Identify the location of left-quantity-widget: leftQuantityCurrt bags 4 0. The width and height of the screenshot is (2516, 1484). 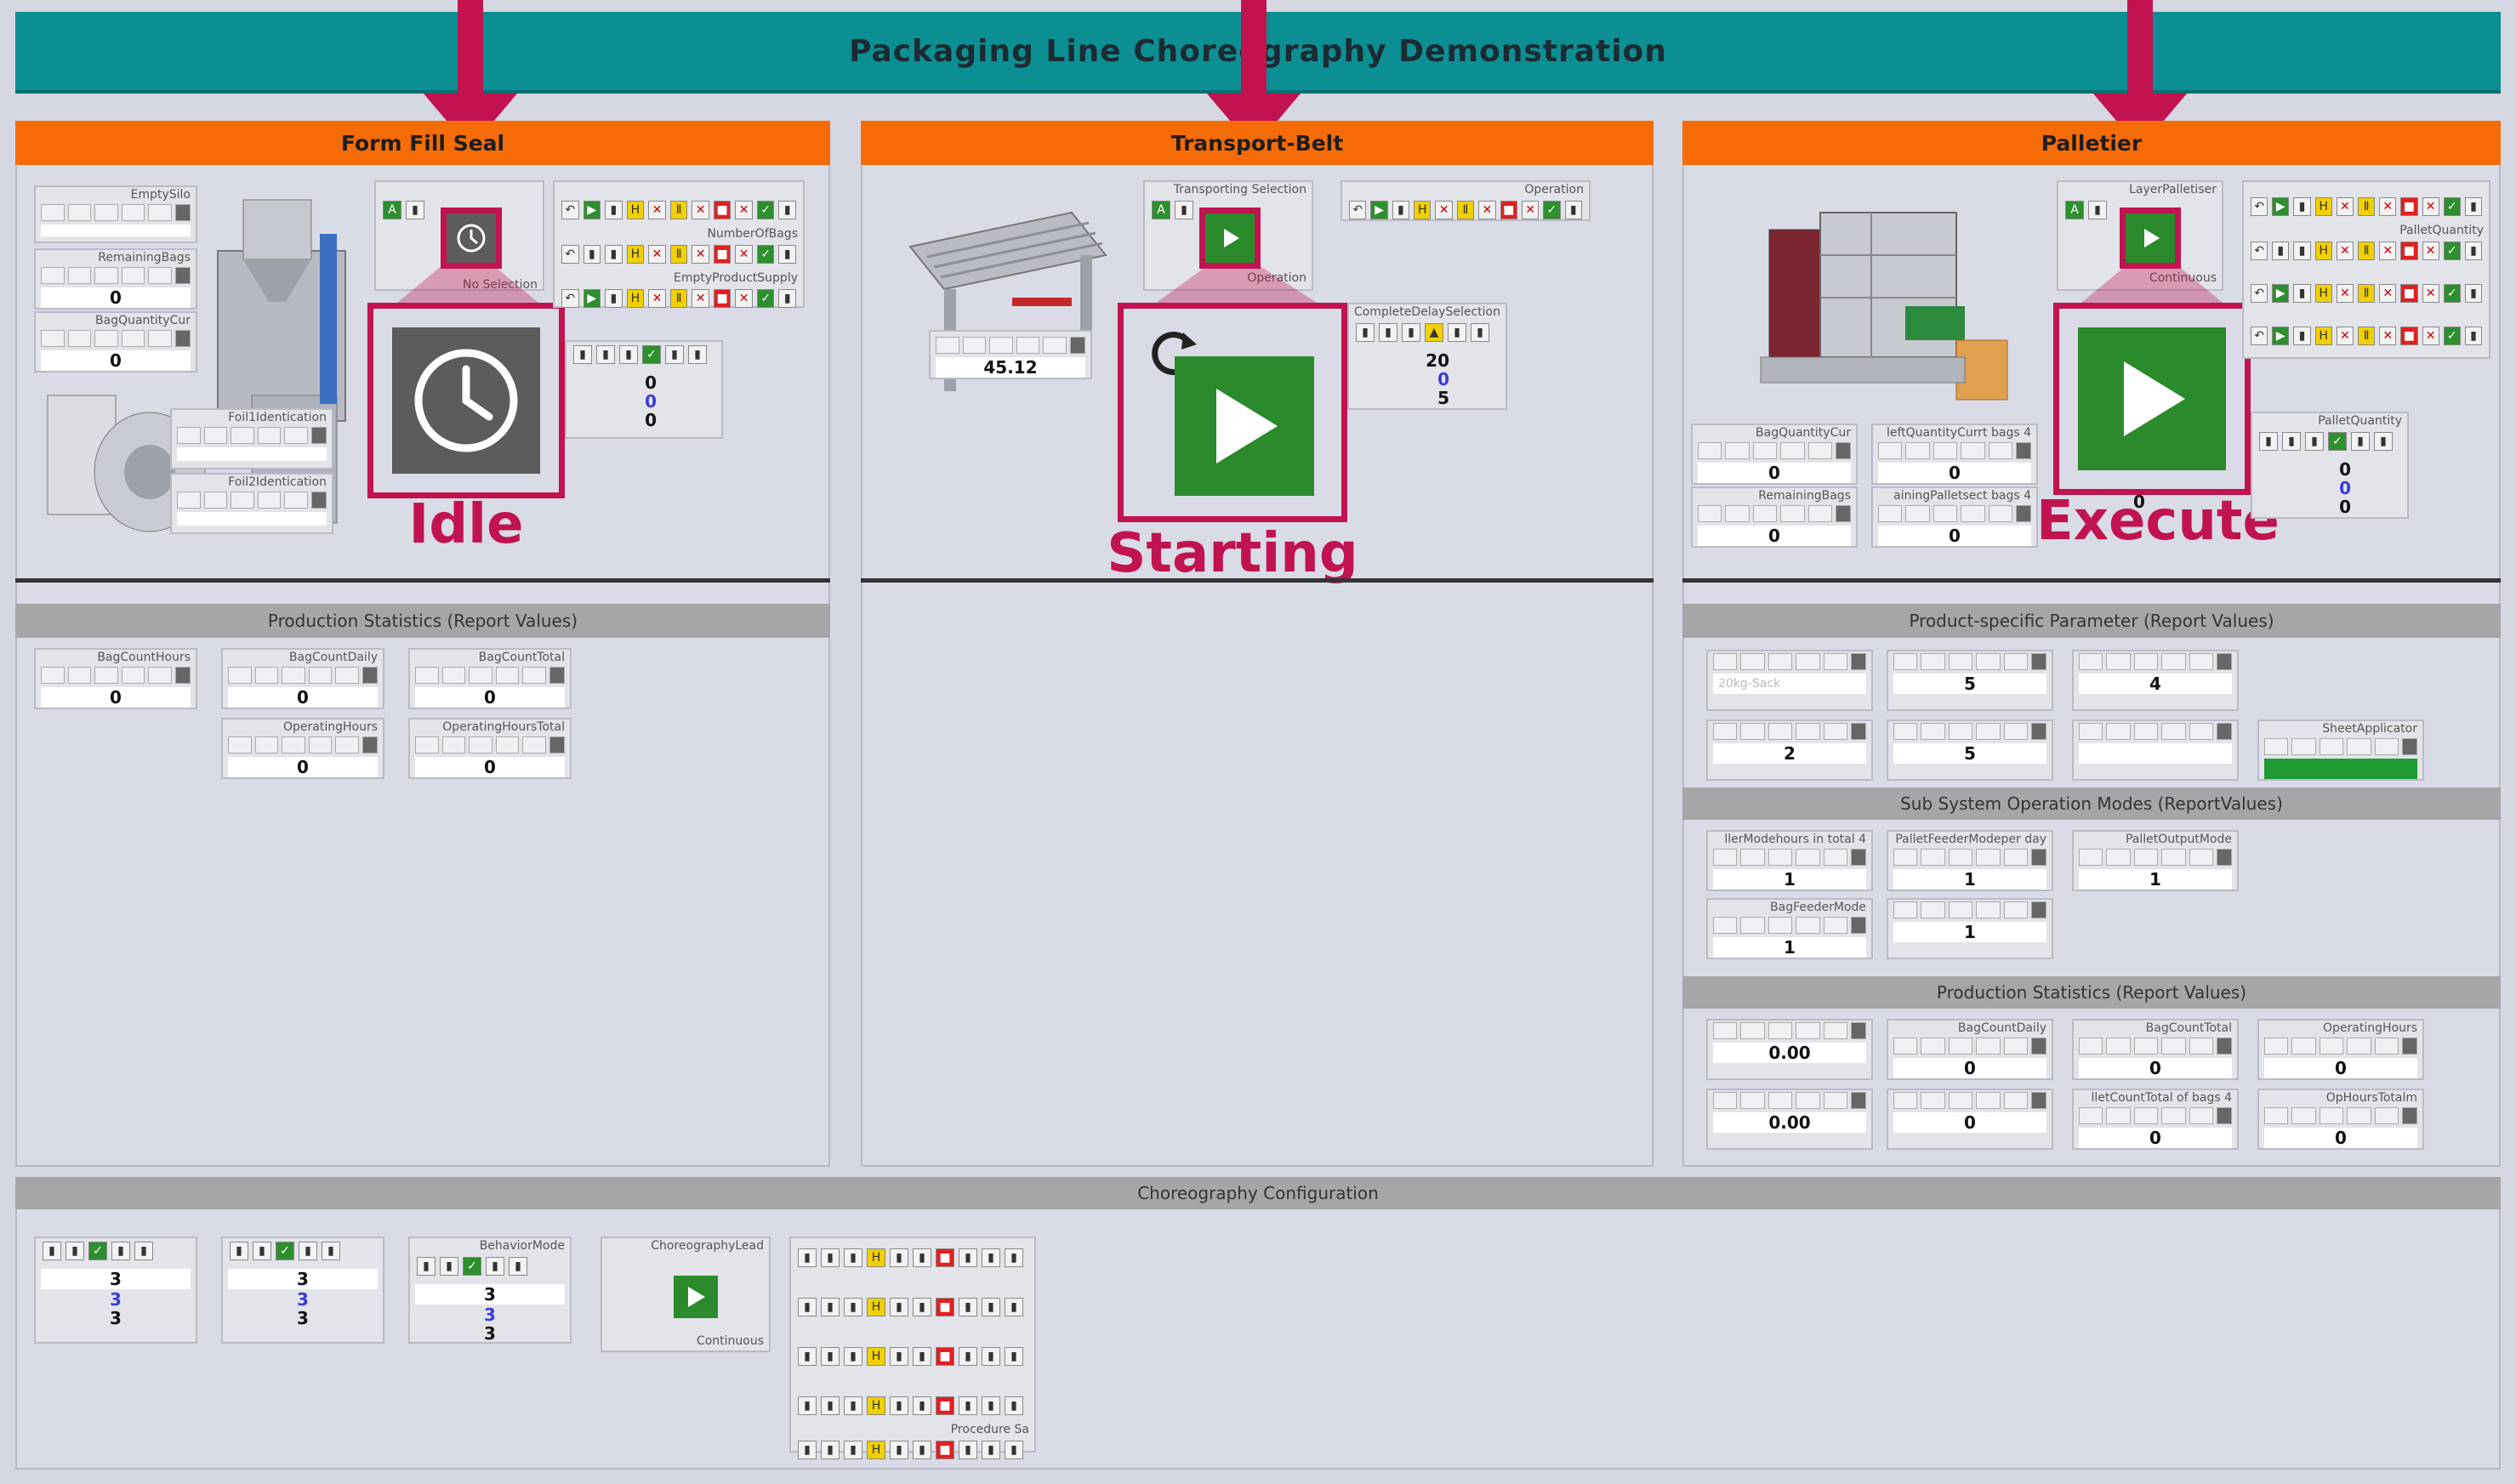
(1954, 455).